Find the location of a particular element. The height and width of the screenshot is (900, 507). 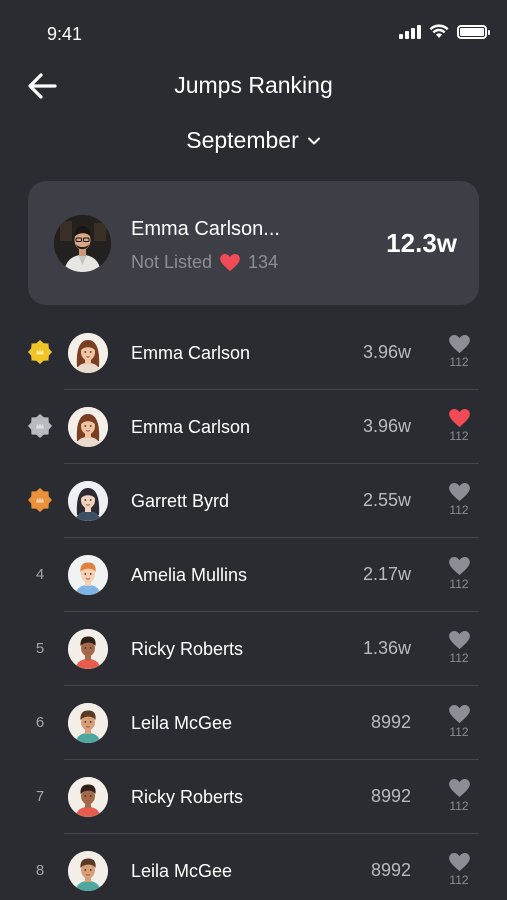

gold-medal-icon is located at coordinates (40, 352).